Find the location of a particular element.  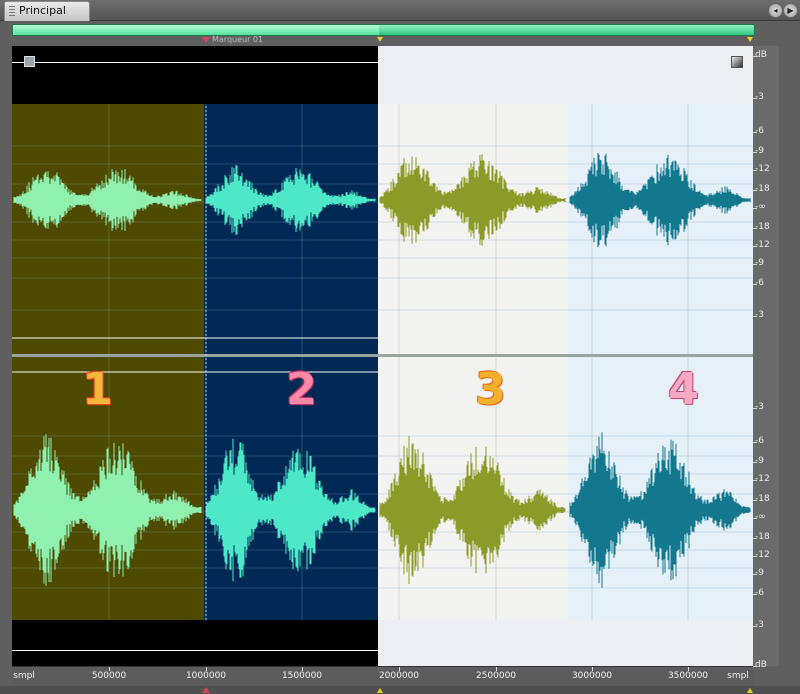

db-label-lower-2: -9 is located at coordinates (759, 461).